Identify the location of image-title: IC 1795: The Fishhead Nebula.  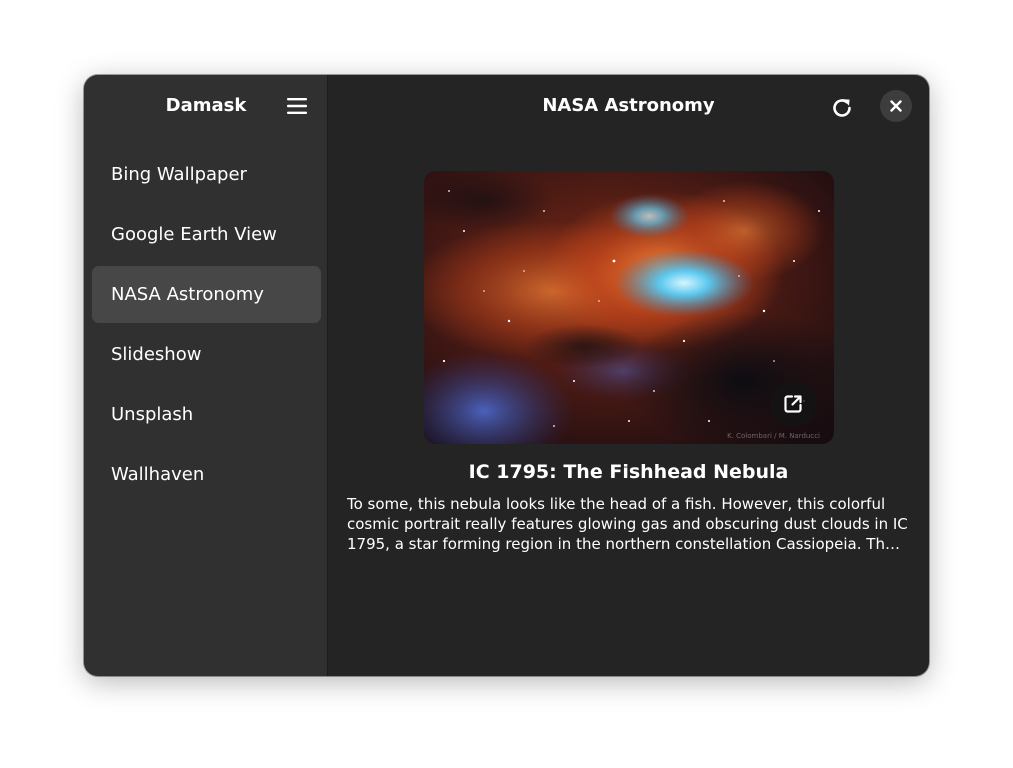
(628, 472).